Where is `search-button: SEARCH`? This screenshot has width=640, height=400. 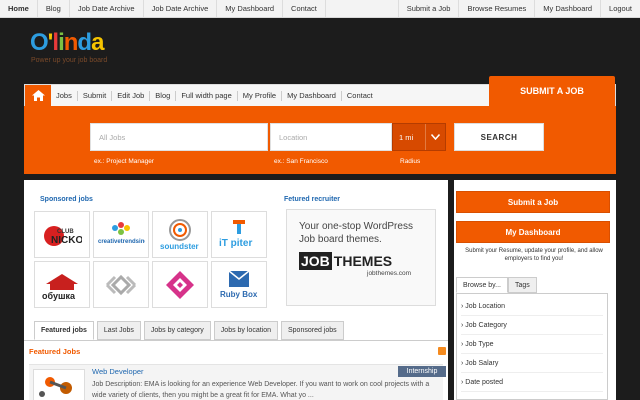
search-button: SEARCH is located at coordinates (499, 137).